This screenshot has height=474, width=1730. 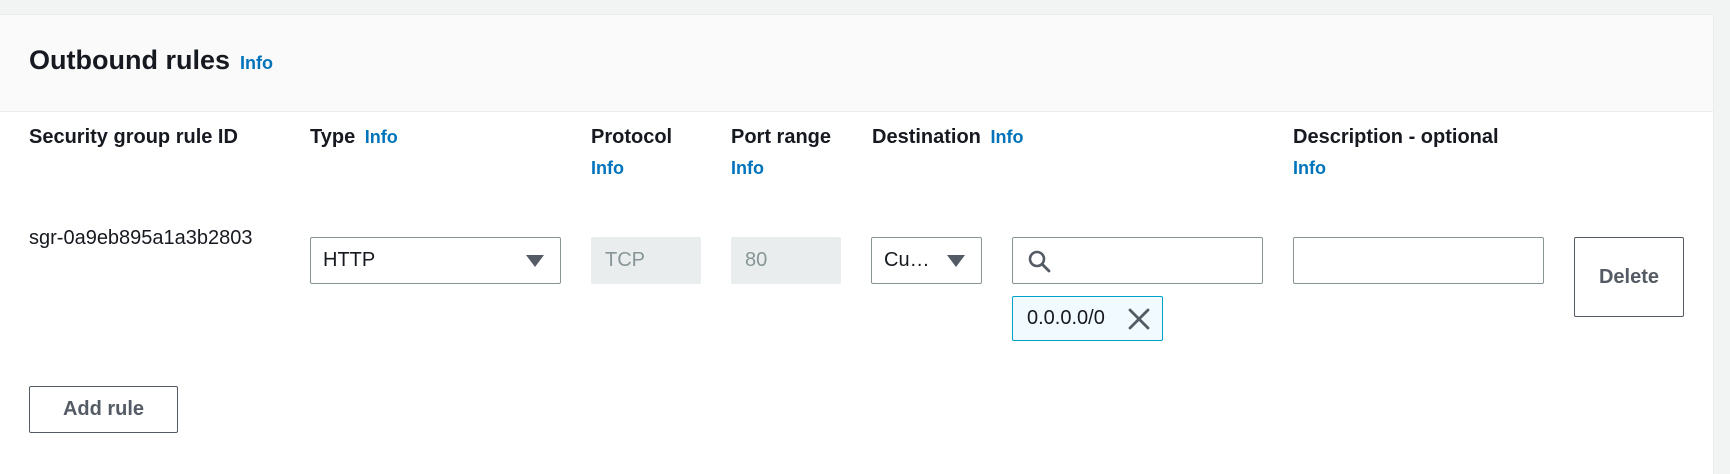 I want to click on column-header-type-label: Type, so click(x=333, y=137).